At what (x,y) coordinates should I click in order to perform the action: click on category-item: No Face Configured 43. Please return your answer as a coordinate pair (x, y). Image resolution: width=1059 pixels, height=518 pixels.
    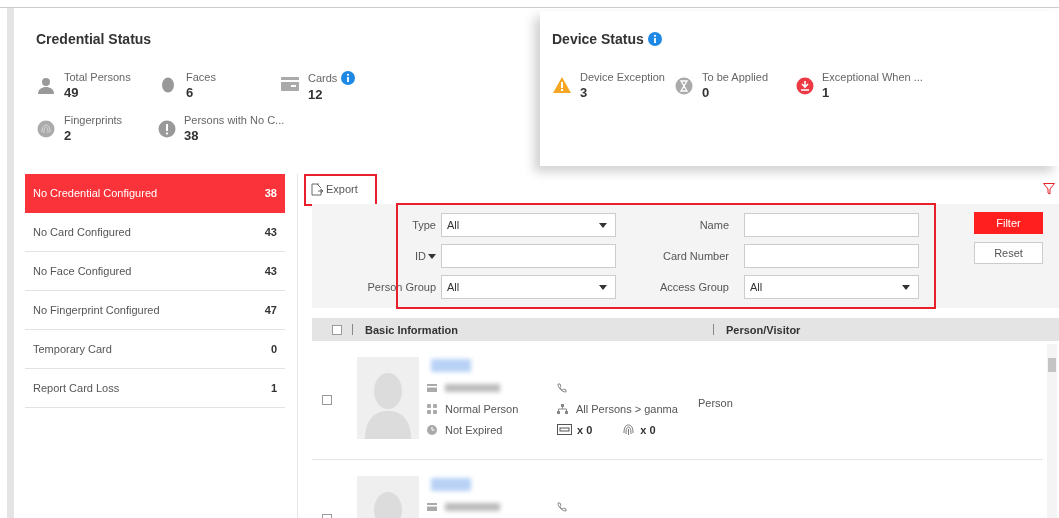
    Looking at the image, I should click on (155, 271).